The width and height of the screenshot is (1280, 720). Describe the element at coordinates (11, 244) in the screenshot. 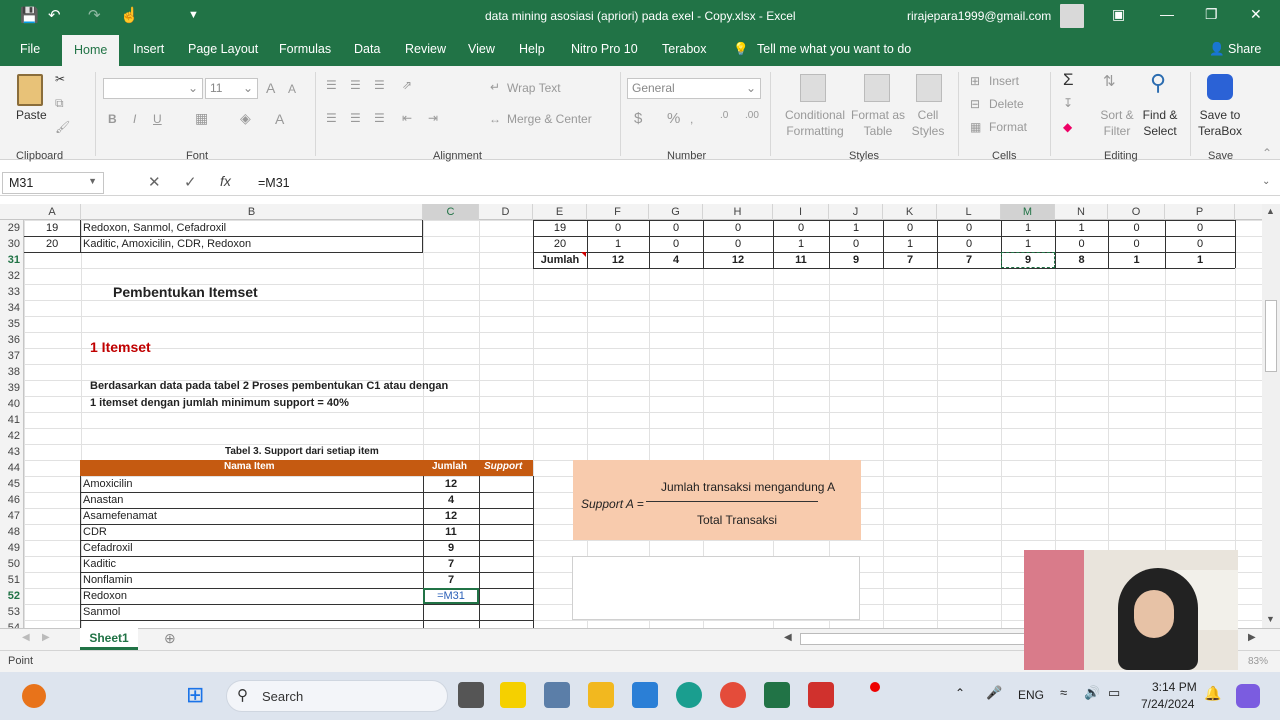

I see `row-header: 30` at that location.